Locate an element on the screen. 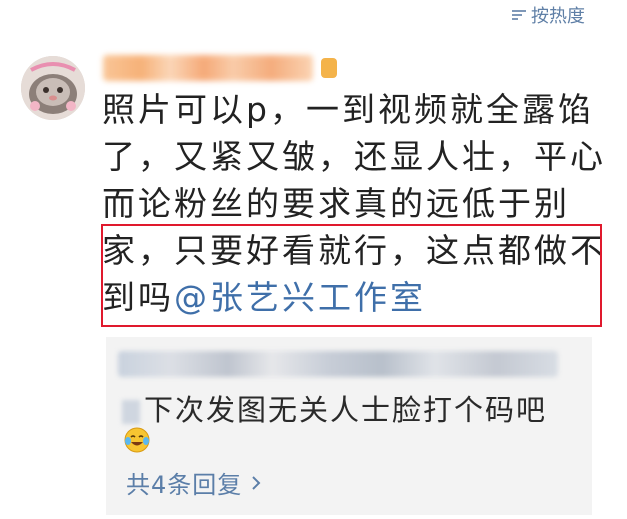 Image resolution: width=627 pixels, height=519 pixels. sort-toggle: 按热度 is located at coordinates (548, 15).